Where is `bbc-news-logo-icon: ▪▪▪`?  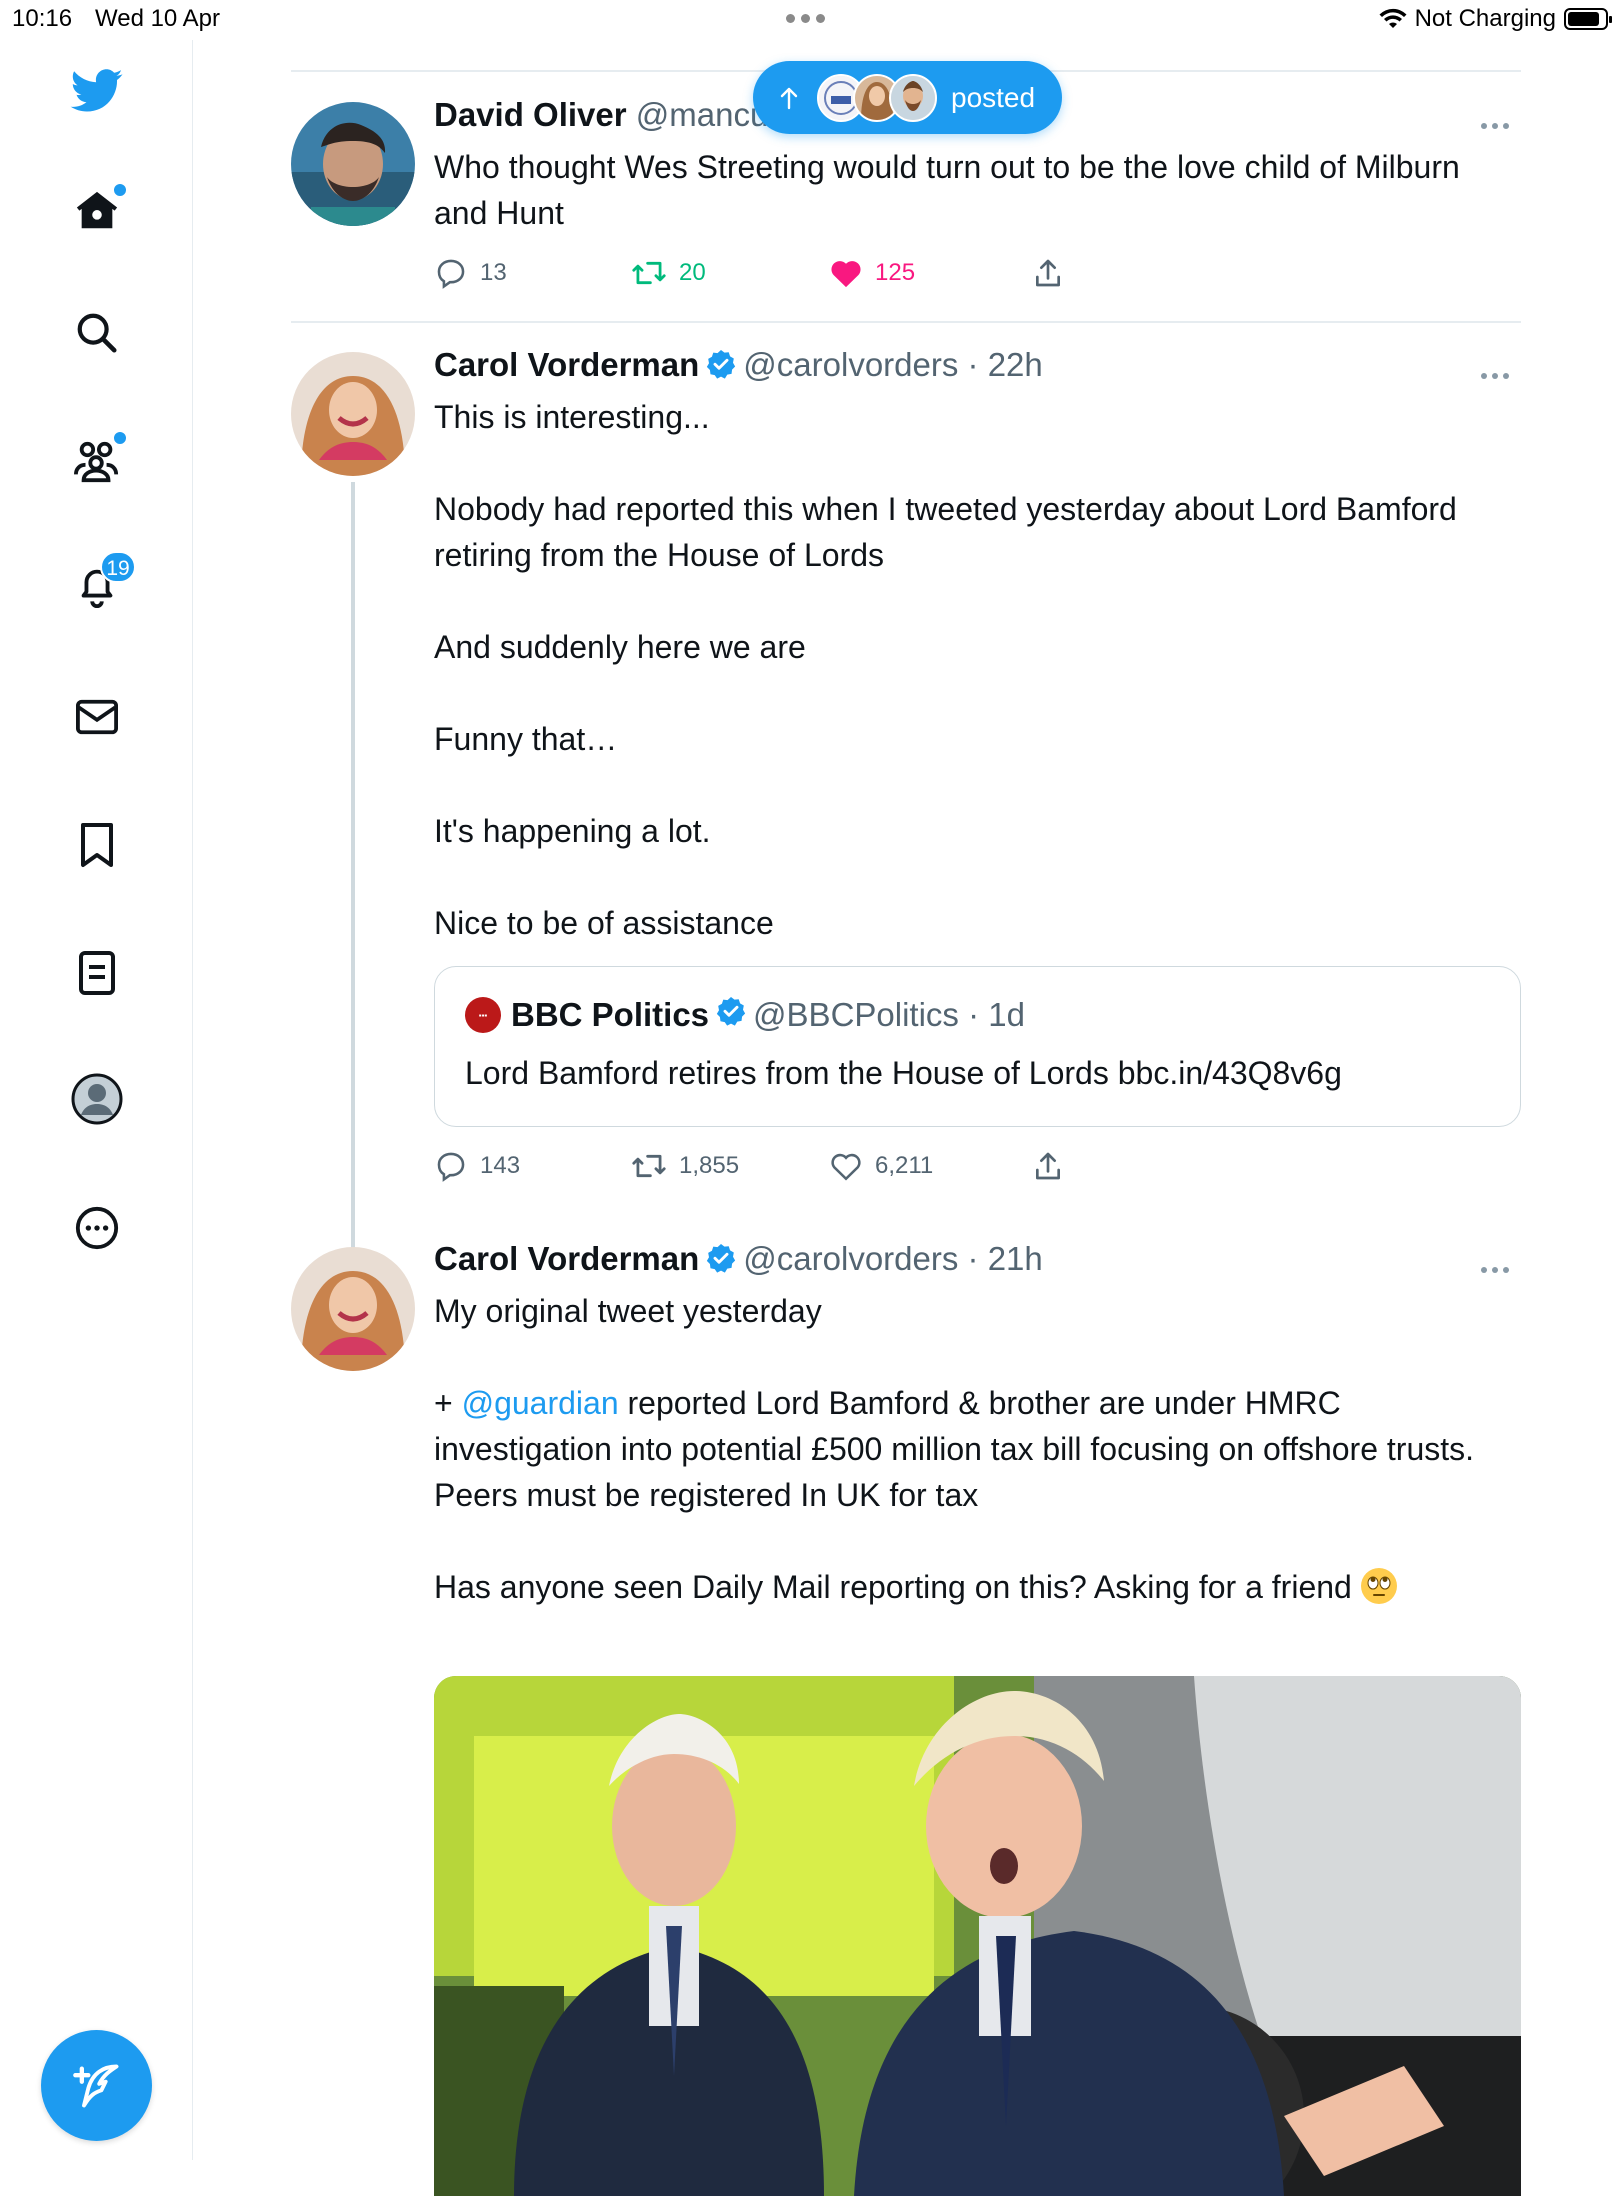 bbc-news-logo-icon: ▪▪▪ is located at coordinates (483, 1015).